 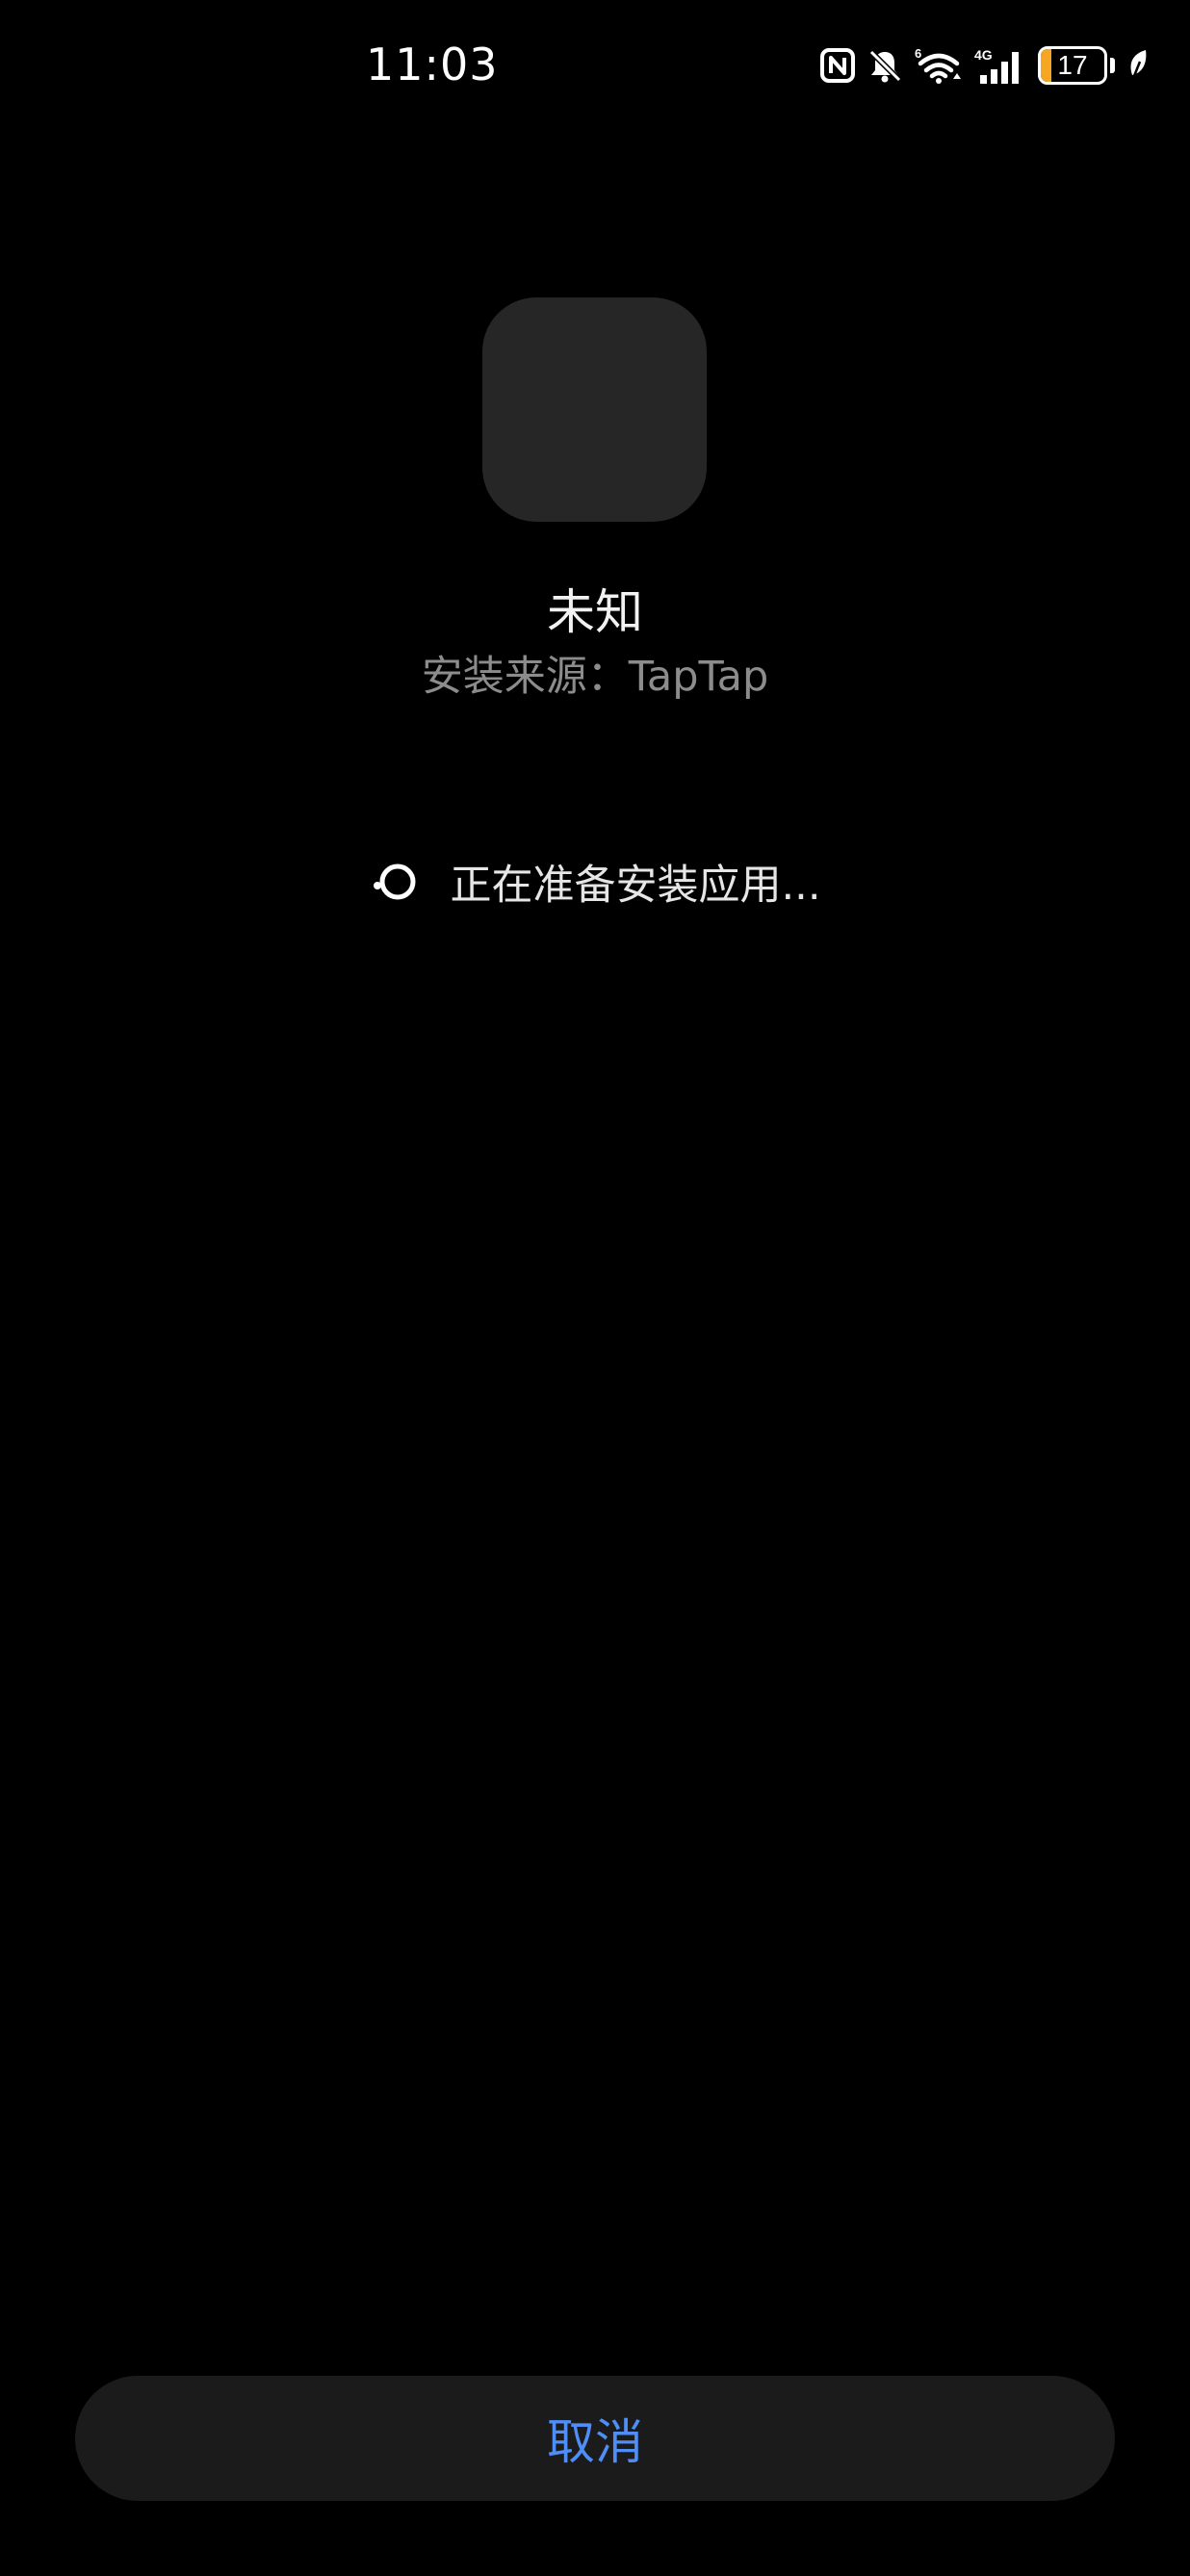 I want to click on leaf-icon, so click(x=1139, y=66).